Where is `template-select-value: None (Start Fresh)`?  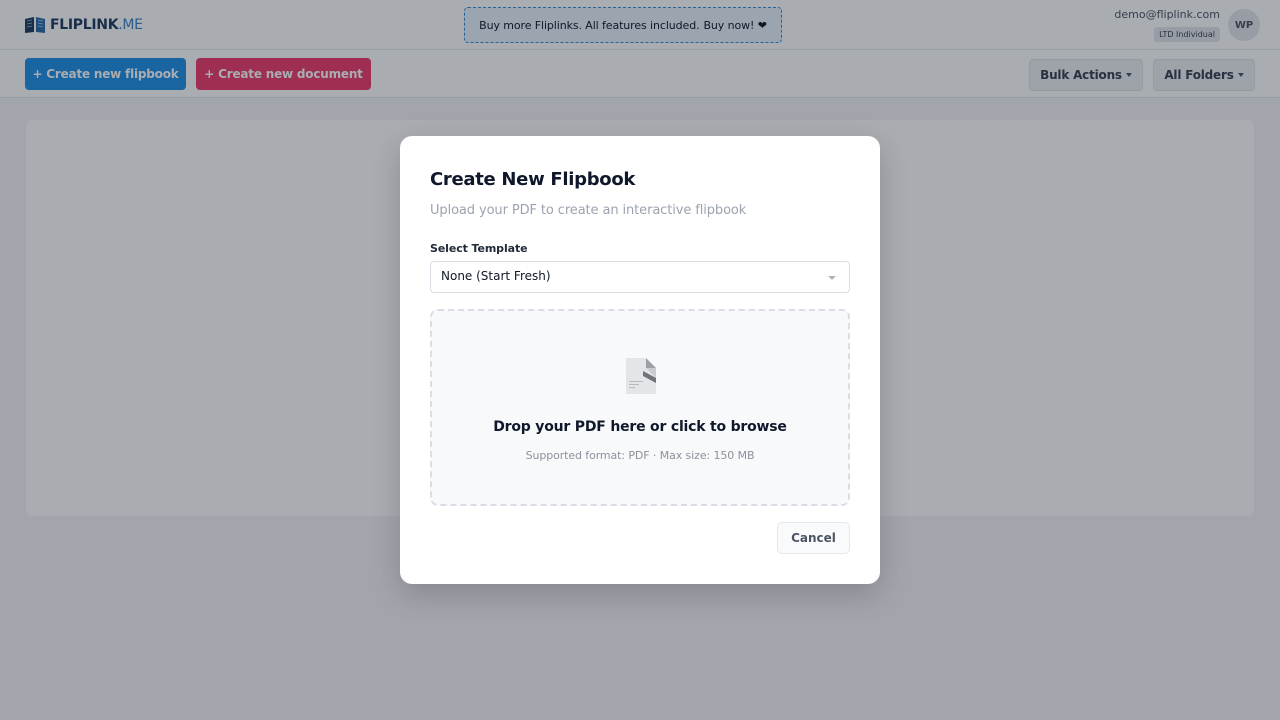 template-select-value: None (Start Fresh) is located at coordinates (496, 276).